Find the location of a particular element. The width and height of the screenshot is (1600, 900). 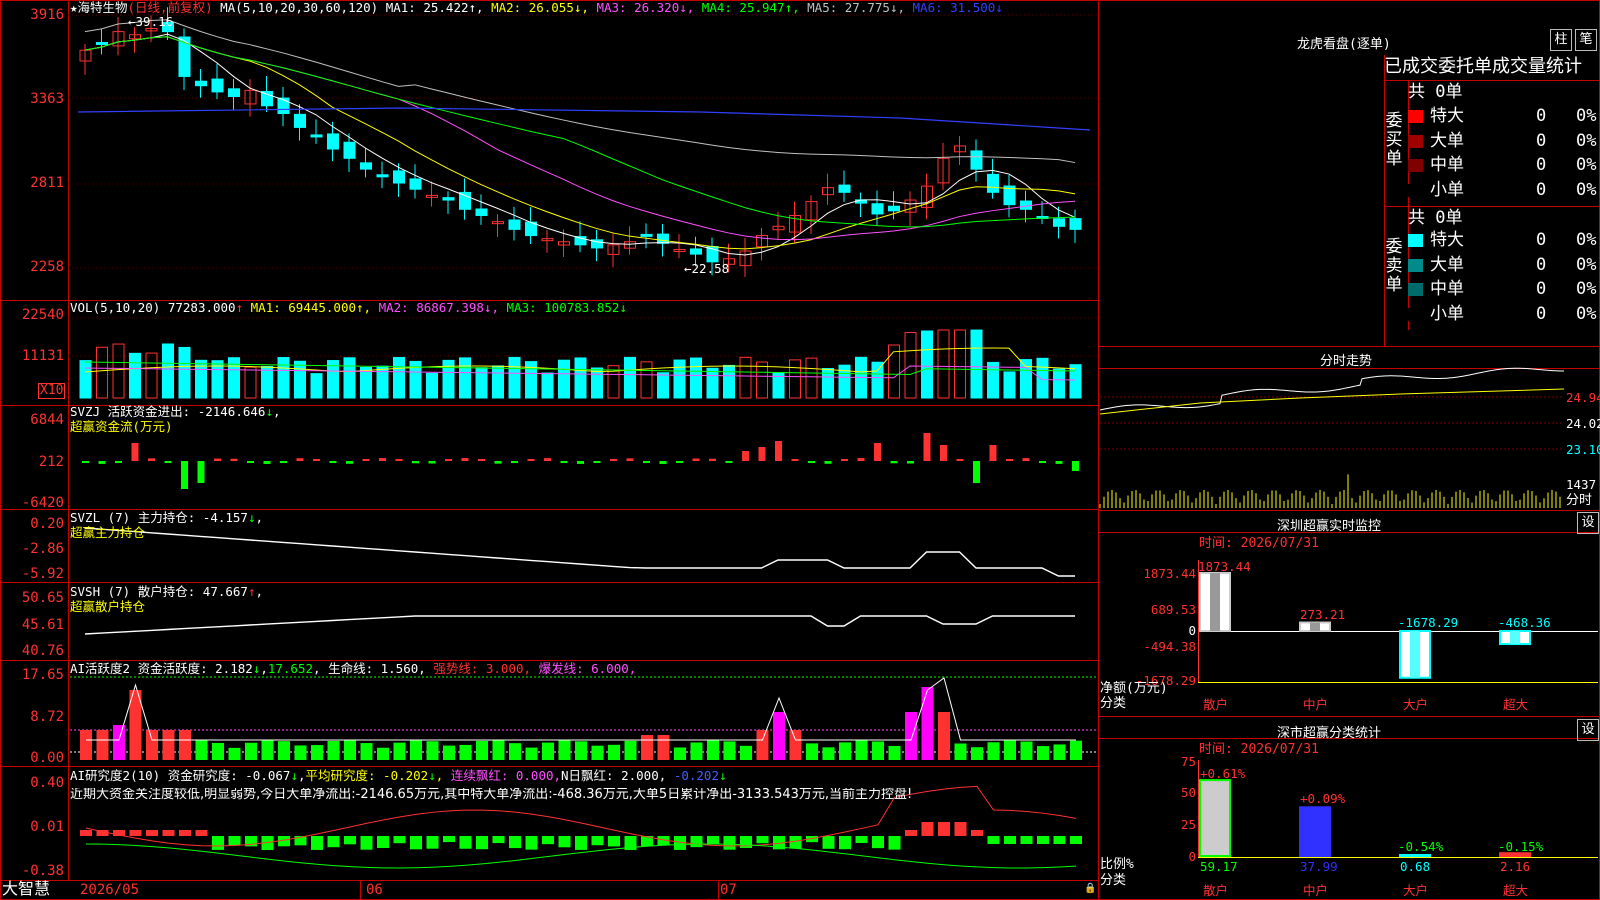

vol-ma-value-1: MA1: 69445.000↑, is located at coordinates (314, 307).